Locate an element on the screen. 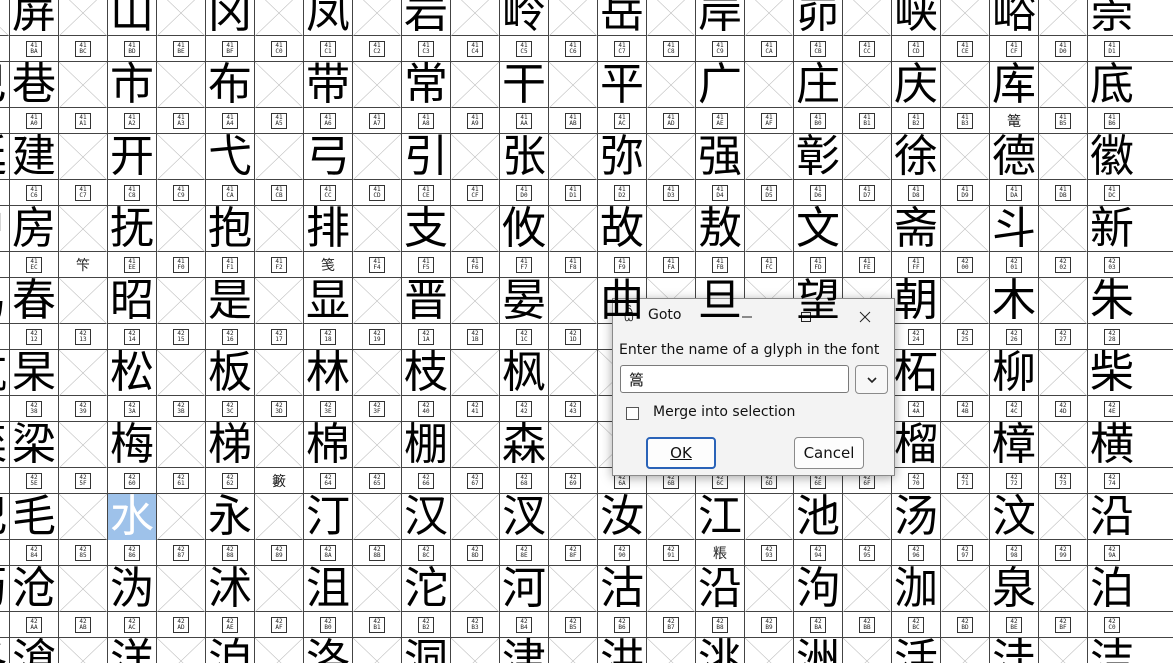 The height and width of the screenshot is (663, 1173). glyph-cell: 泉 is located at coordinates (1013, 589).